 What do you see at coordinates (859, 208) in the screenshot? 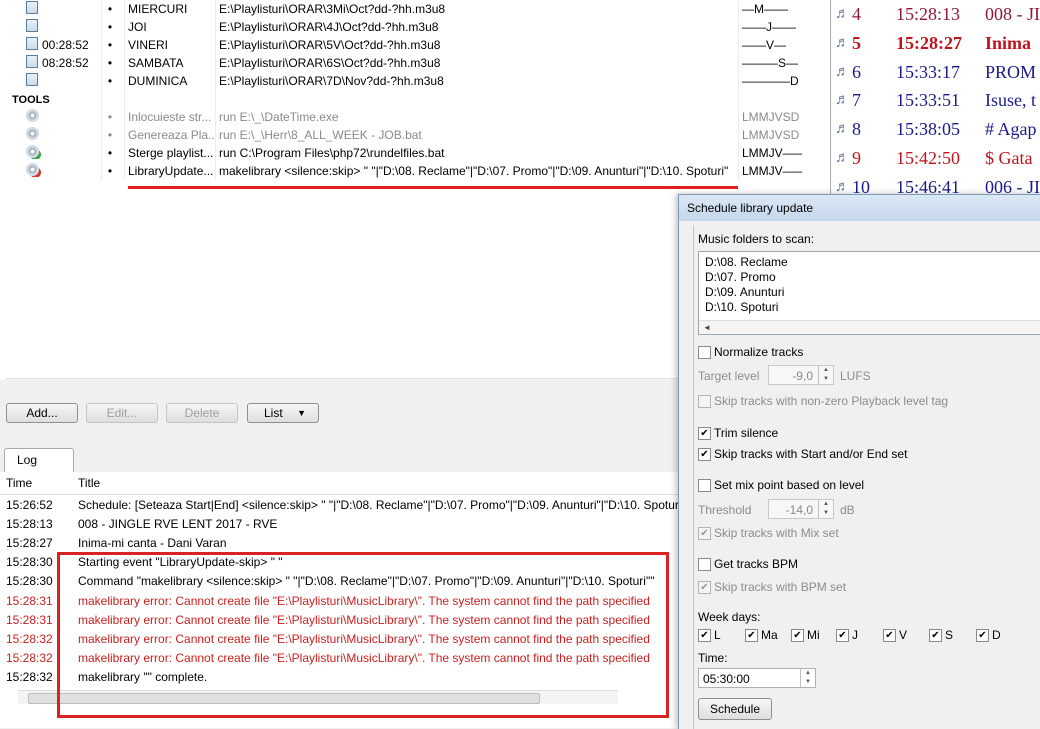
I see `dialog-titlebar: Schedule library update` at bounding box center [859, 208].